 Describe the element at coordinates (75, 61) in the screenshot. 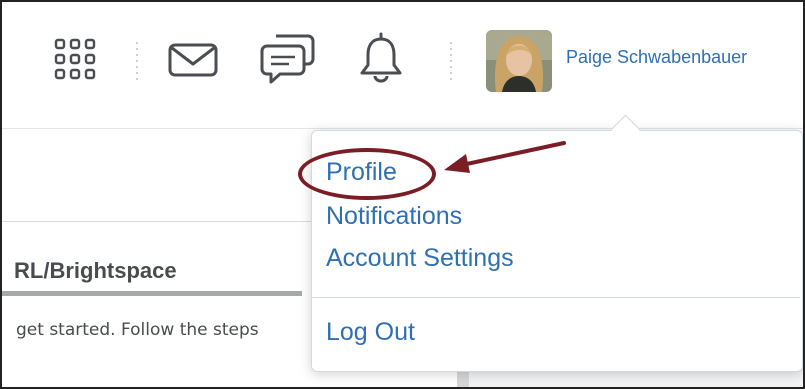

I see `grid-icon` at that location.